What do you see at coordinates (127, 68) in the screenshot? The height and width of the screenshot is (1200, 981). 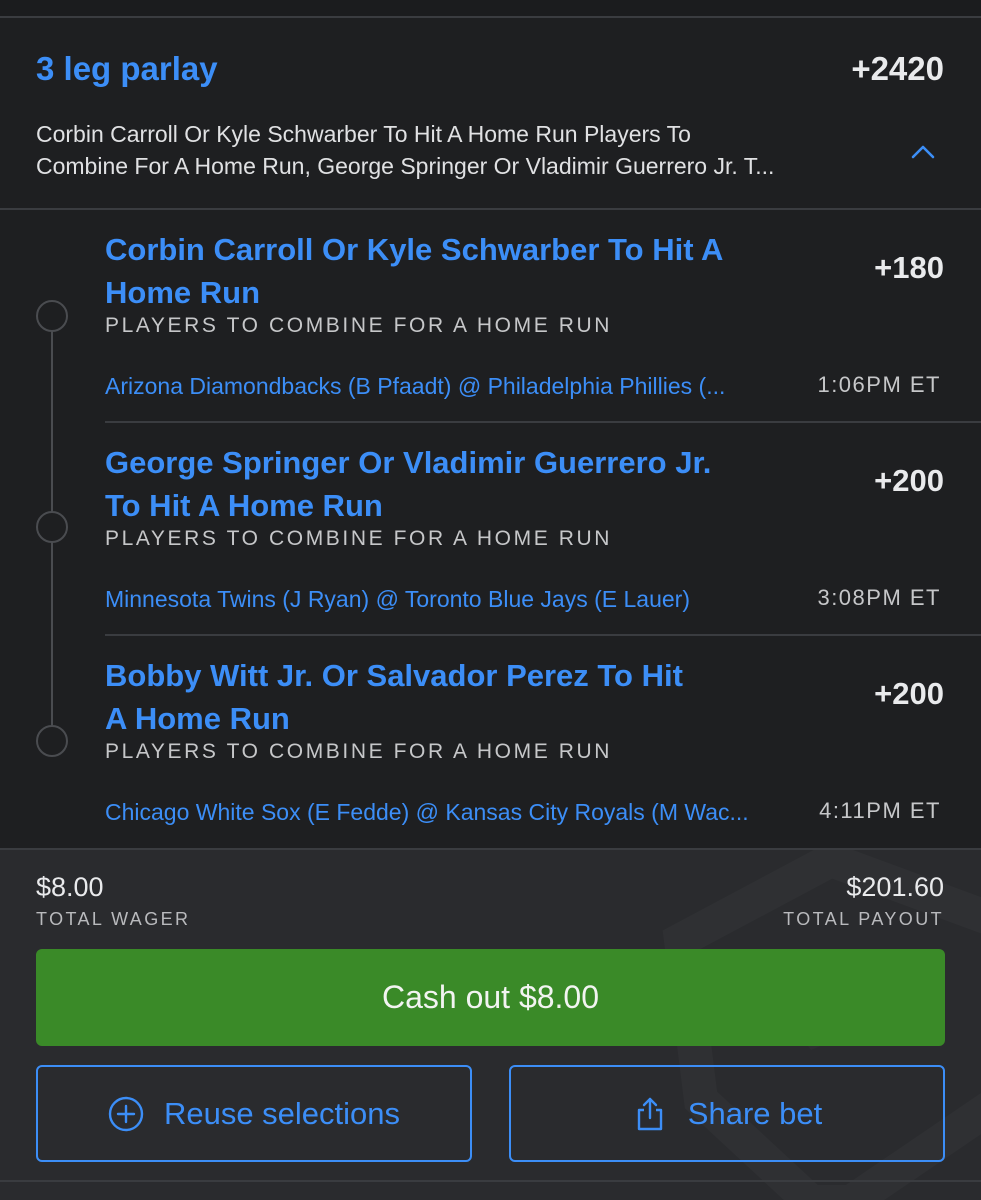 I see `parlay-title: 3 leg parlay` at bounding box center [127, 68].